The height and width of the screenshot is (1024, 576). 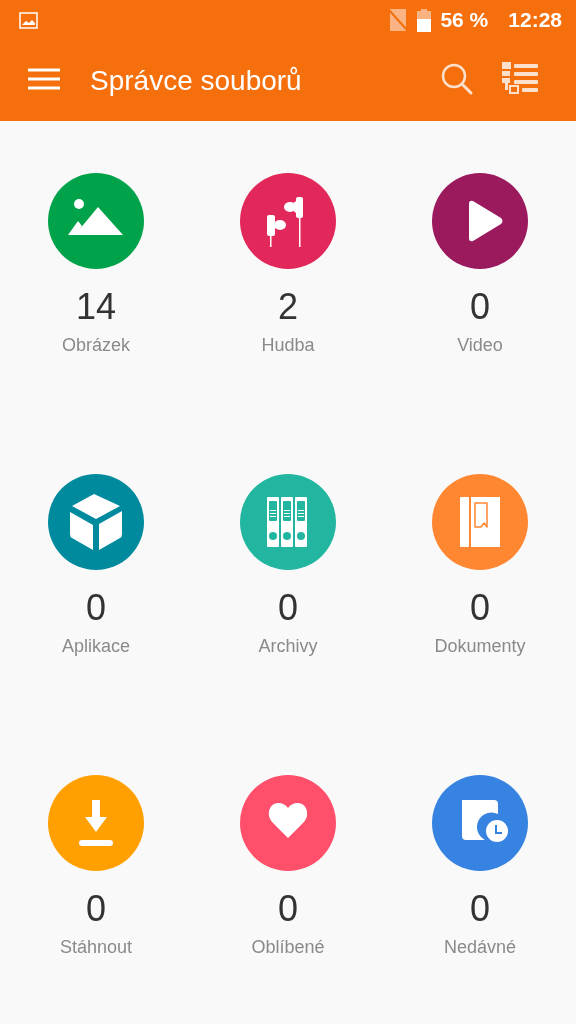 What do you see at coordinates (96, 522) in the screenshot?
I see `cube-icon` at bounding box center [96, 522].